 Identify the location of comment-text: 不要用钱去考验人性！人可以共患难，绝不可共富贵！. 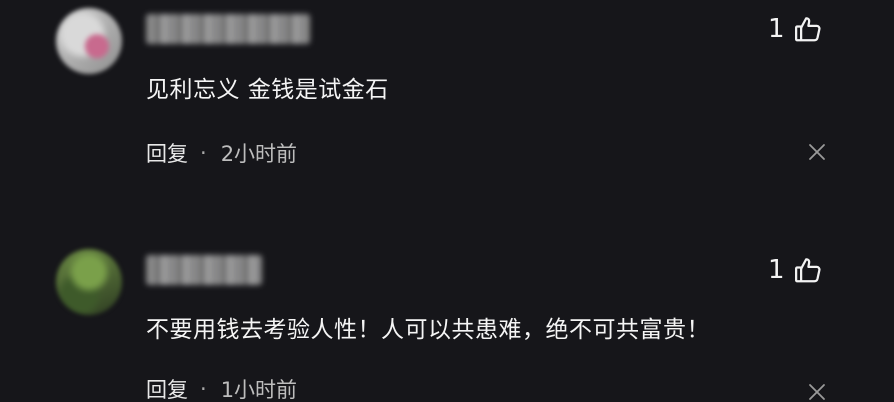
(428, 330).